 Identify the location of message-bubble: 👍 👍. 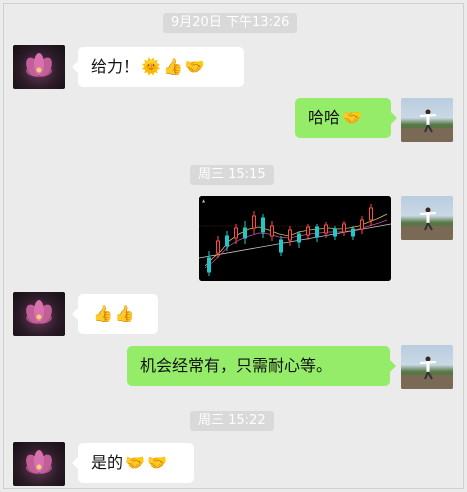
(115, 314).